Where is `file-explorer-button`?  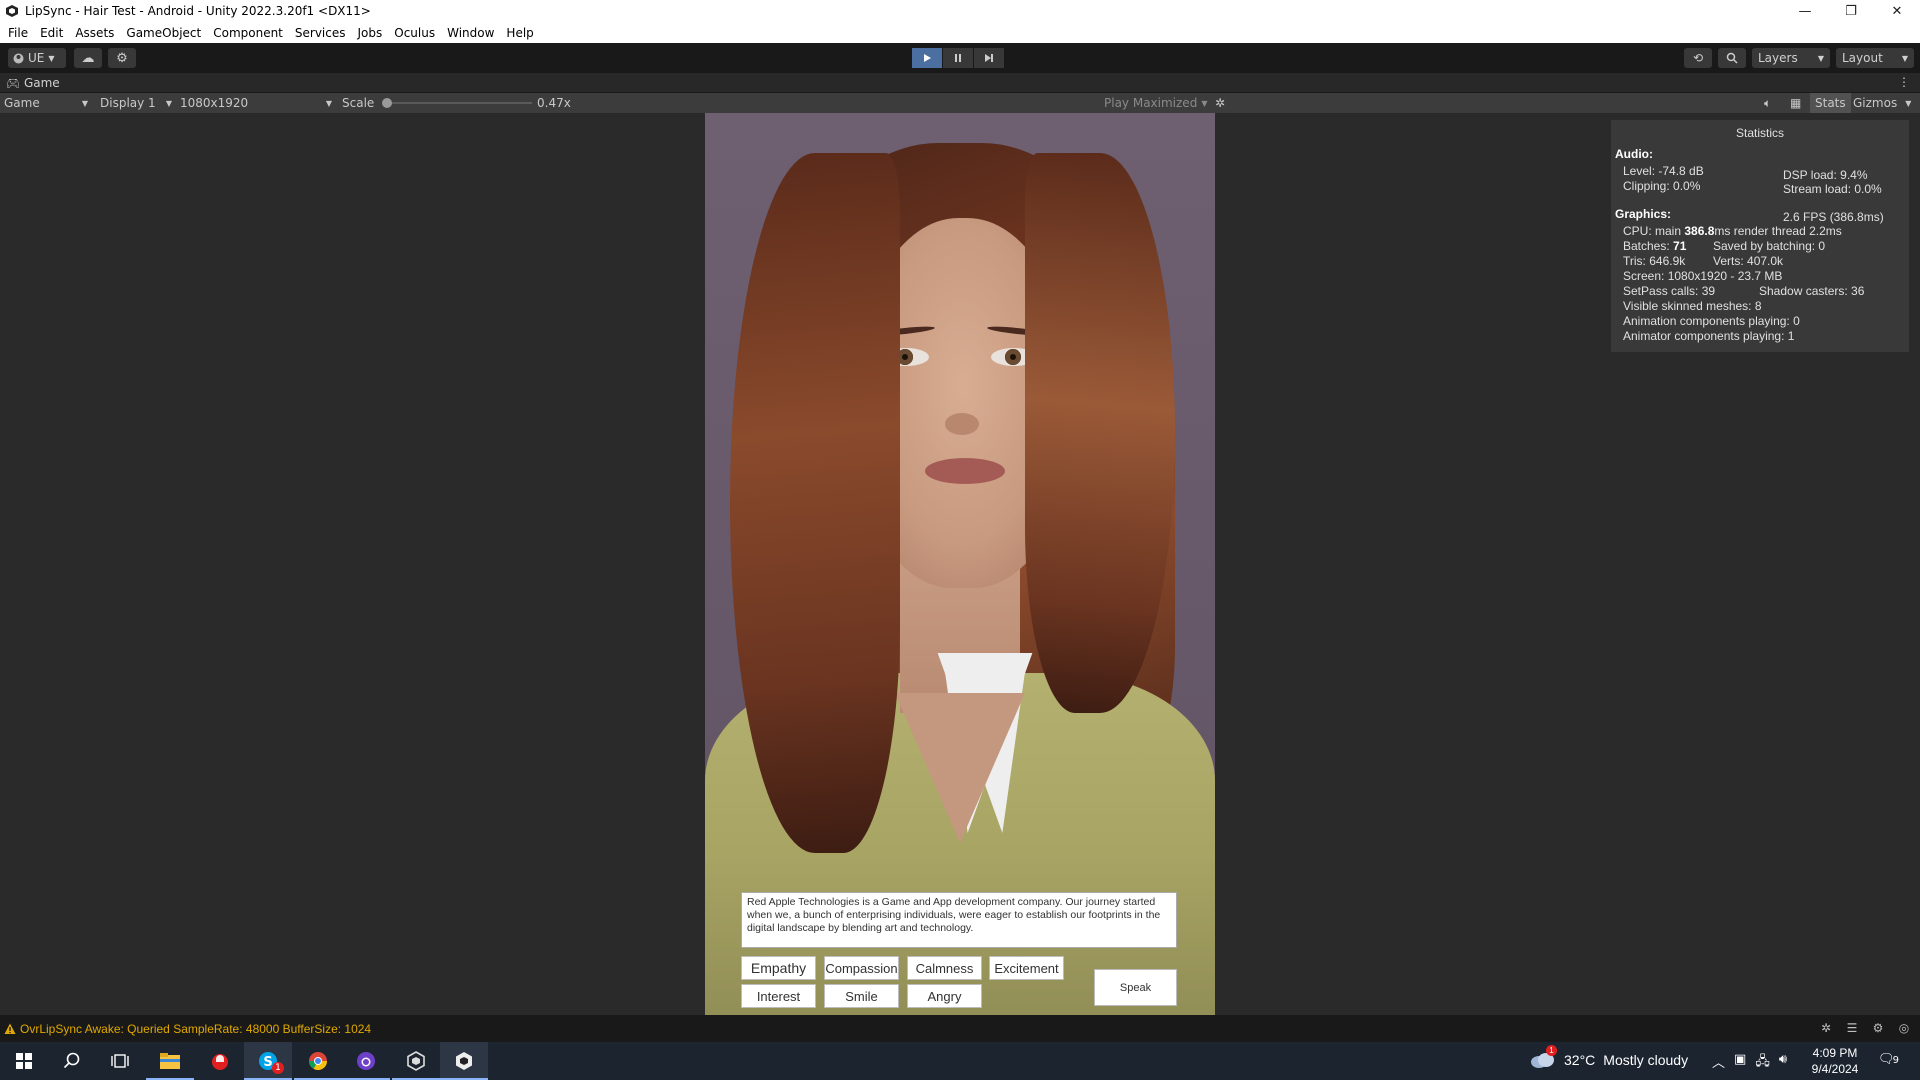
file-explorer-button is located at coordinates (170, 1061).